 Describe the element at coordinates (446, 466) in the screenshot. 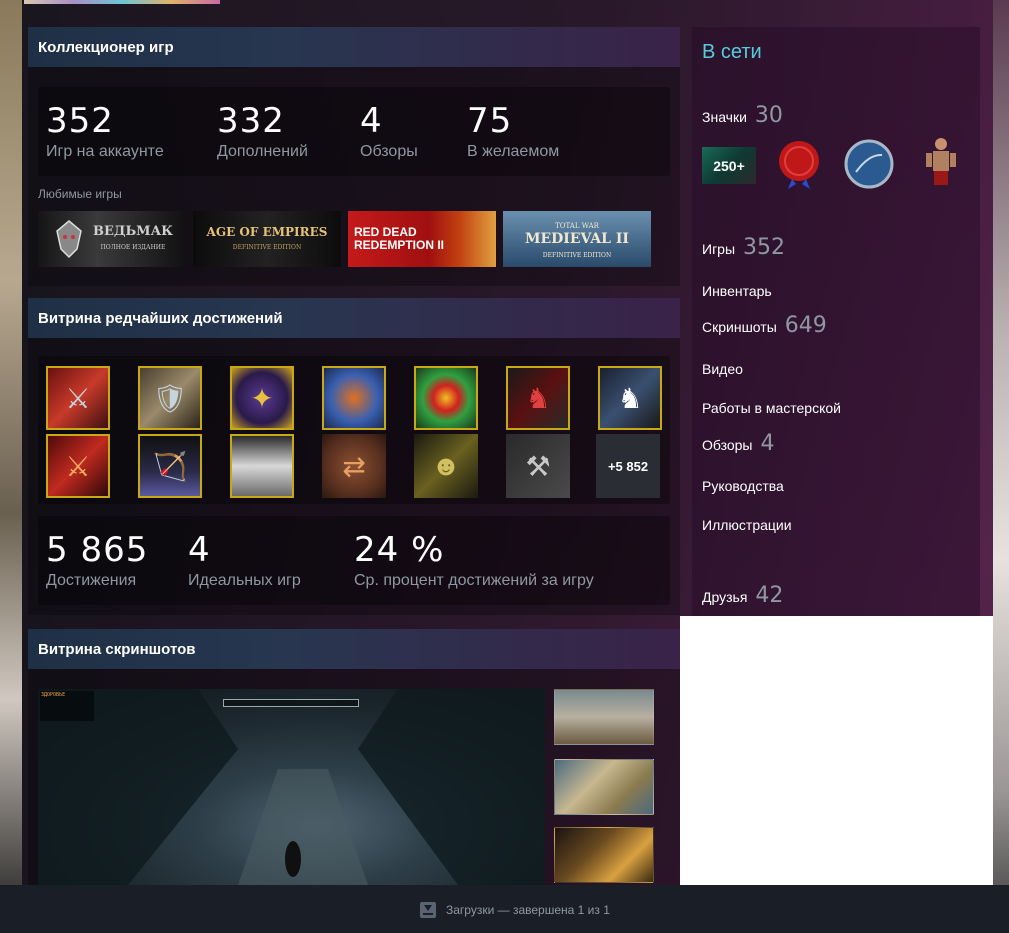

I see `ogre-icon: ☻` at that location.